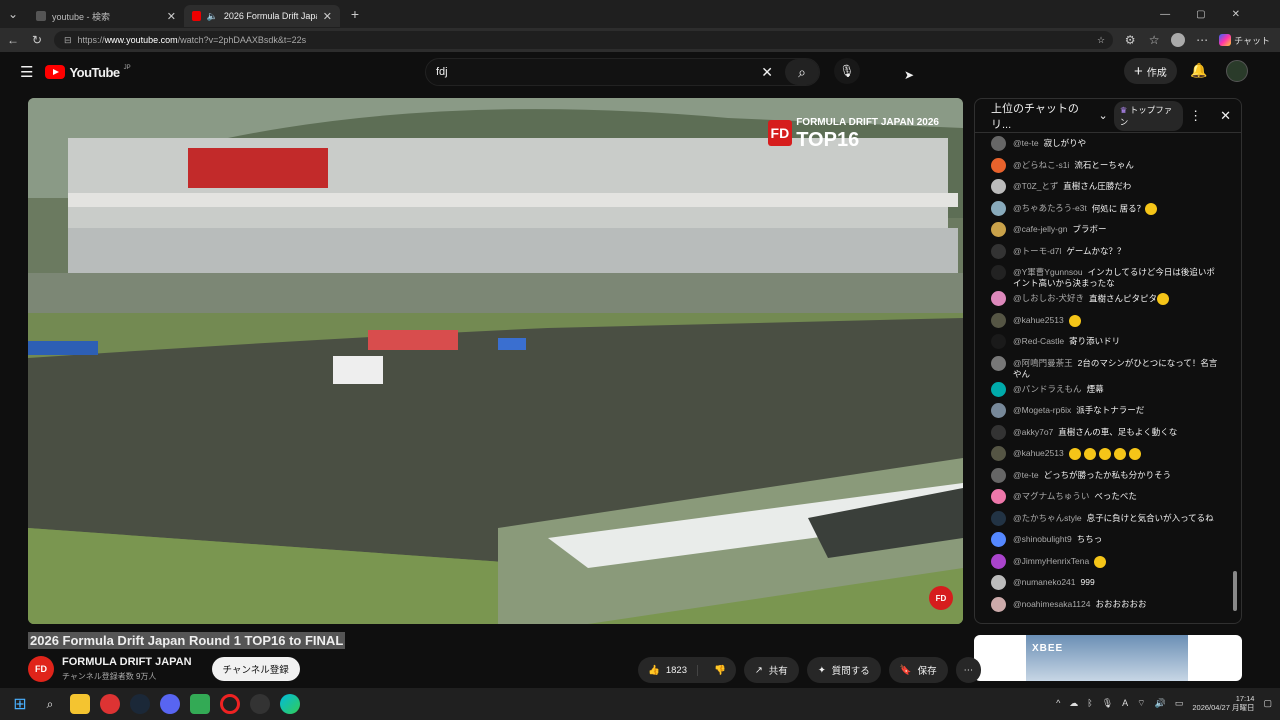 This screenshot has width=1280, height=720. What do you see at coordinates (1237, 71) in the screenshot?
I see `avatar` at bounding box center [1237, 71].